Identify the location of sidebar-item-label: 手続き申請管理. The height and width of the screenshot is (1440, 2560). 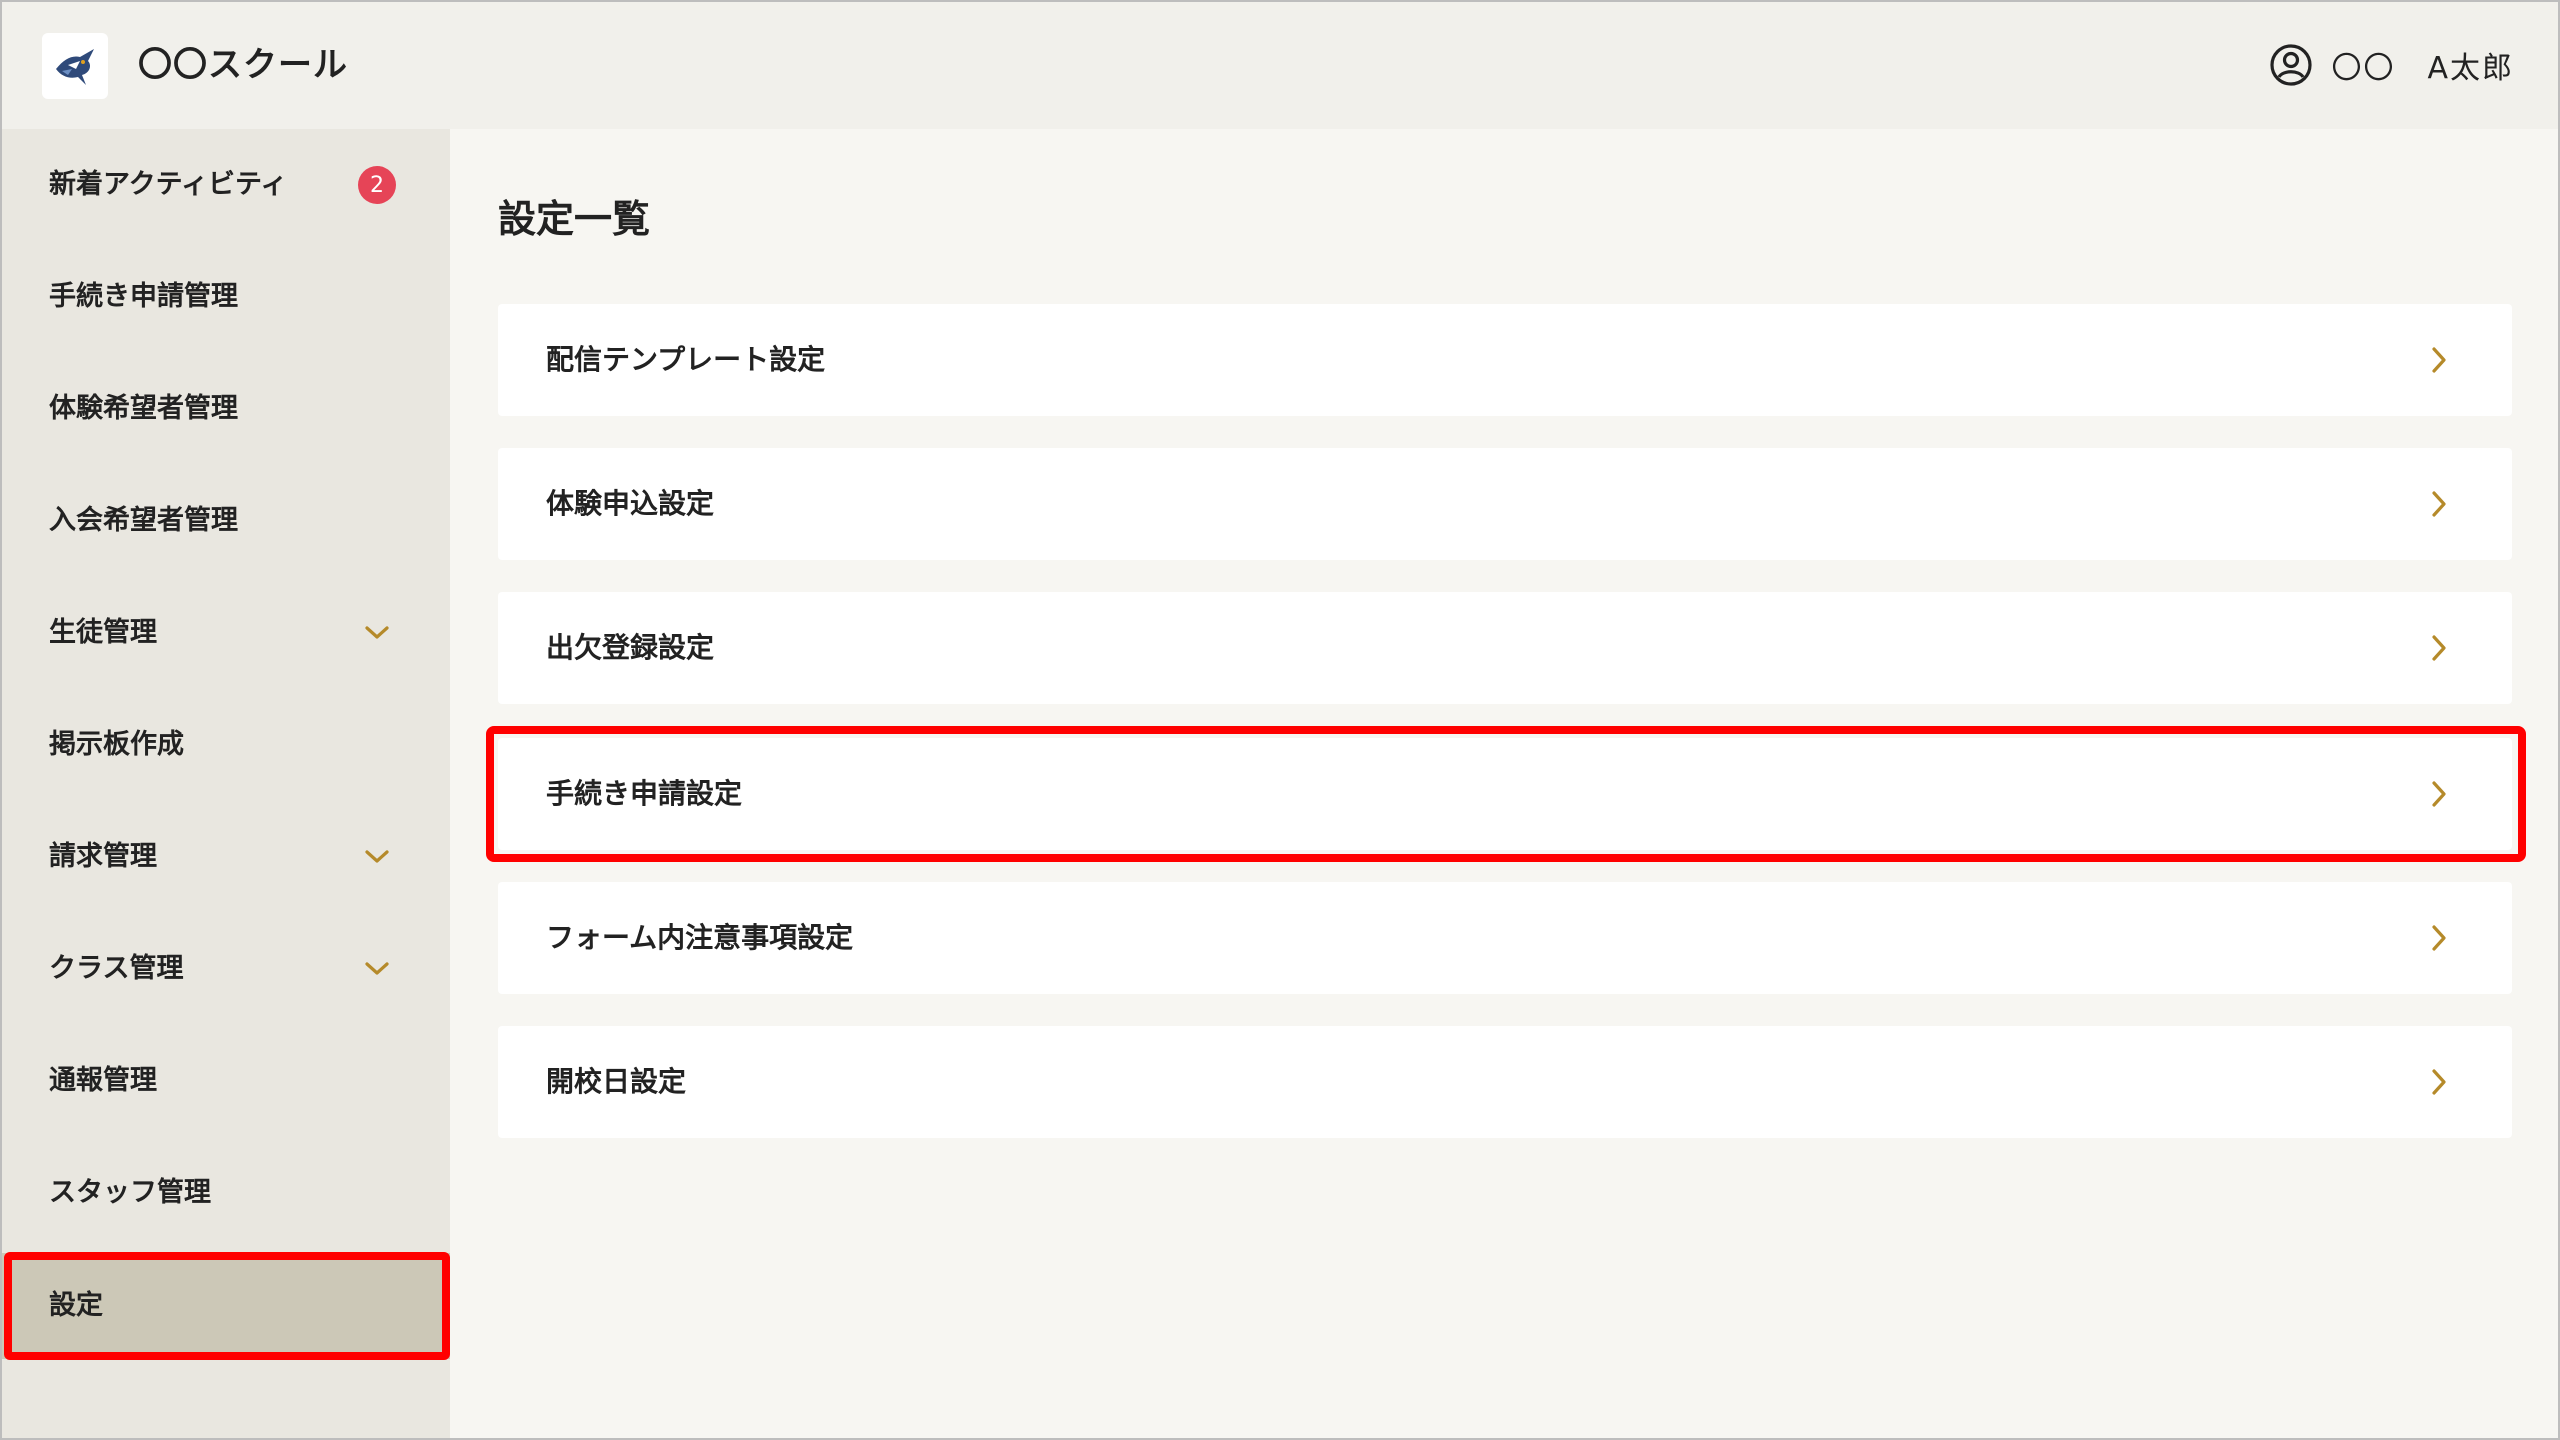
(143, 296).